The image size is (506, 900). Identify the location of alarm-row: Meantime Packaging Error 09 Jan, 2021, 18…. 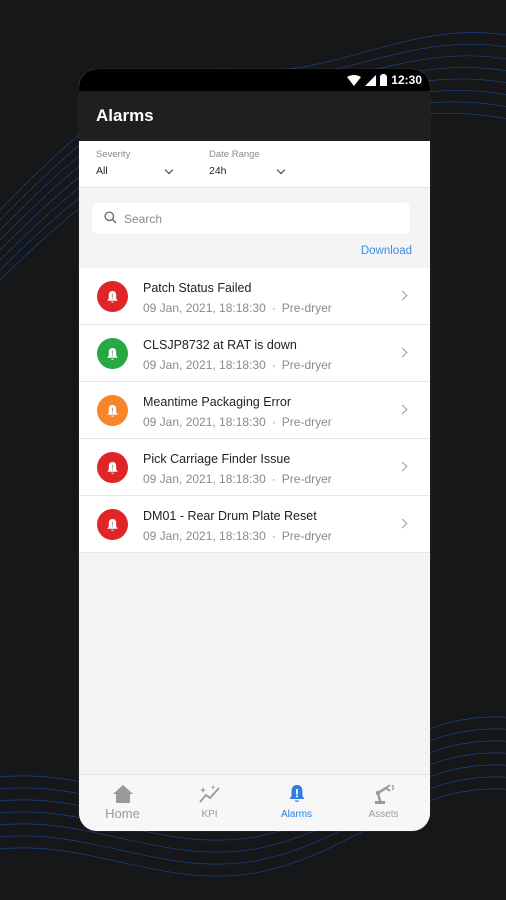
(254, 410).